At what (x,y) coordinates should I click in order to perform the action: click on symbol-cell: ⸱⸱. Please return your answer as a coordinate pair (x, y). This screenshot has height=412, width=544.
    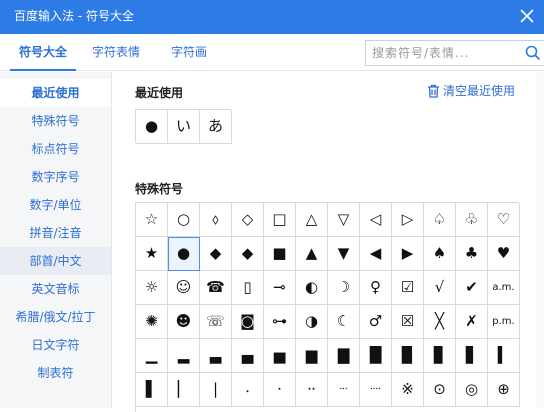
    Looking at the image, I should click on (312, 390).